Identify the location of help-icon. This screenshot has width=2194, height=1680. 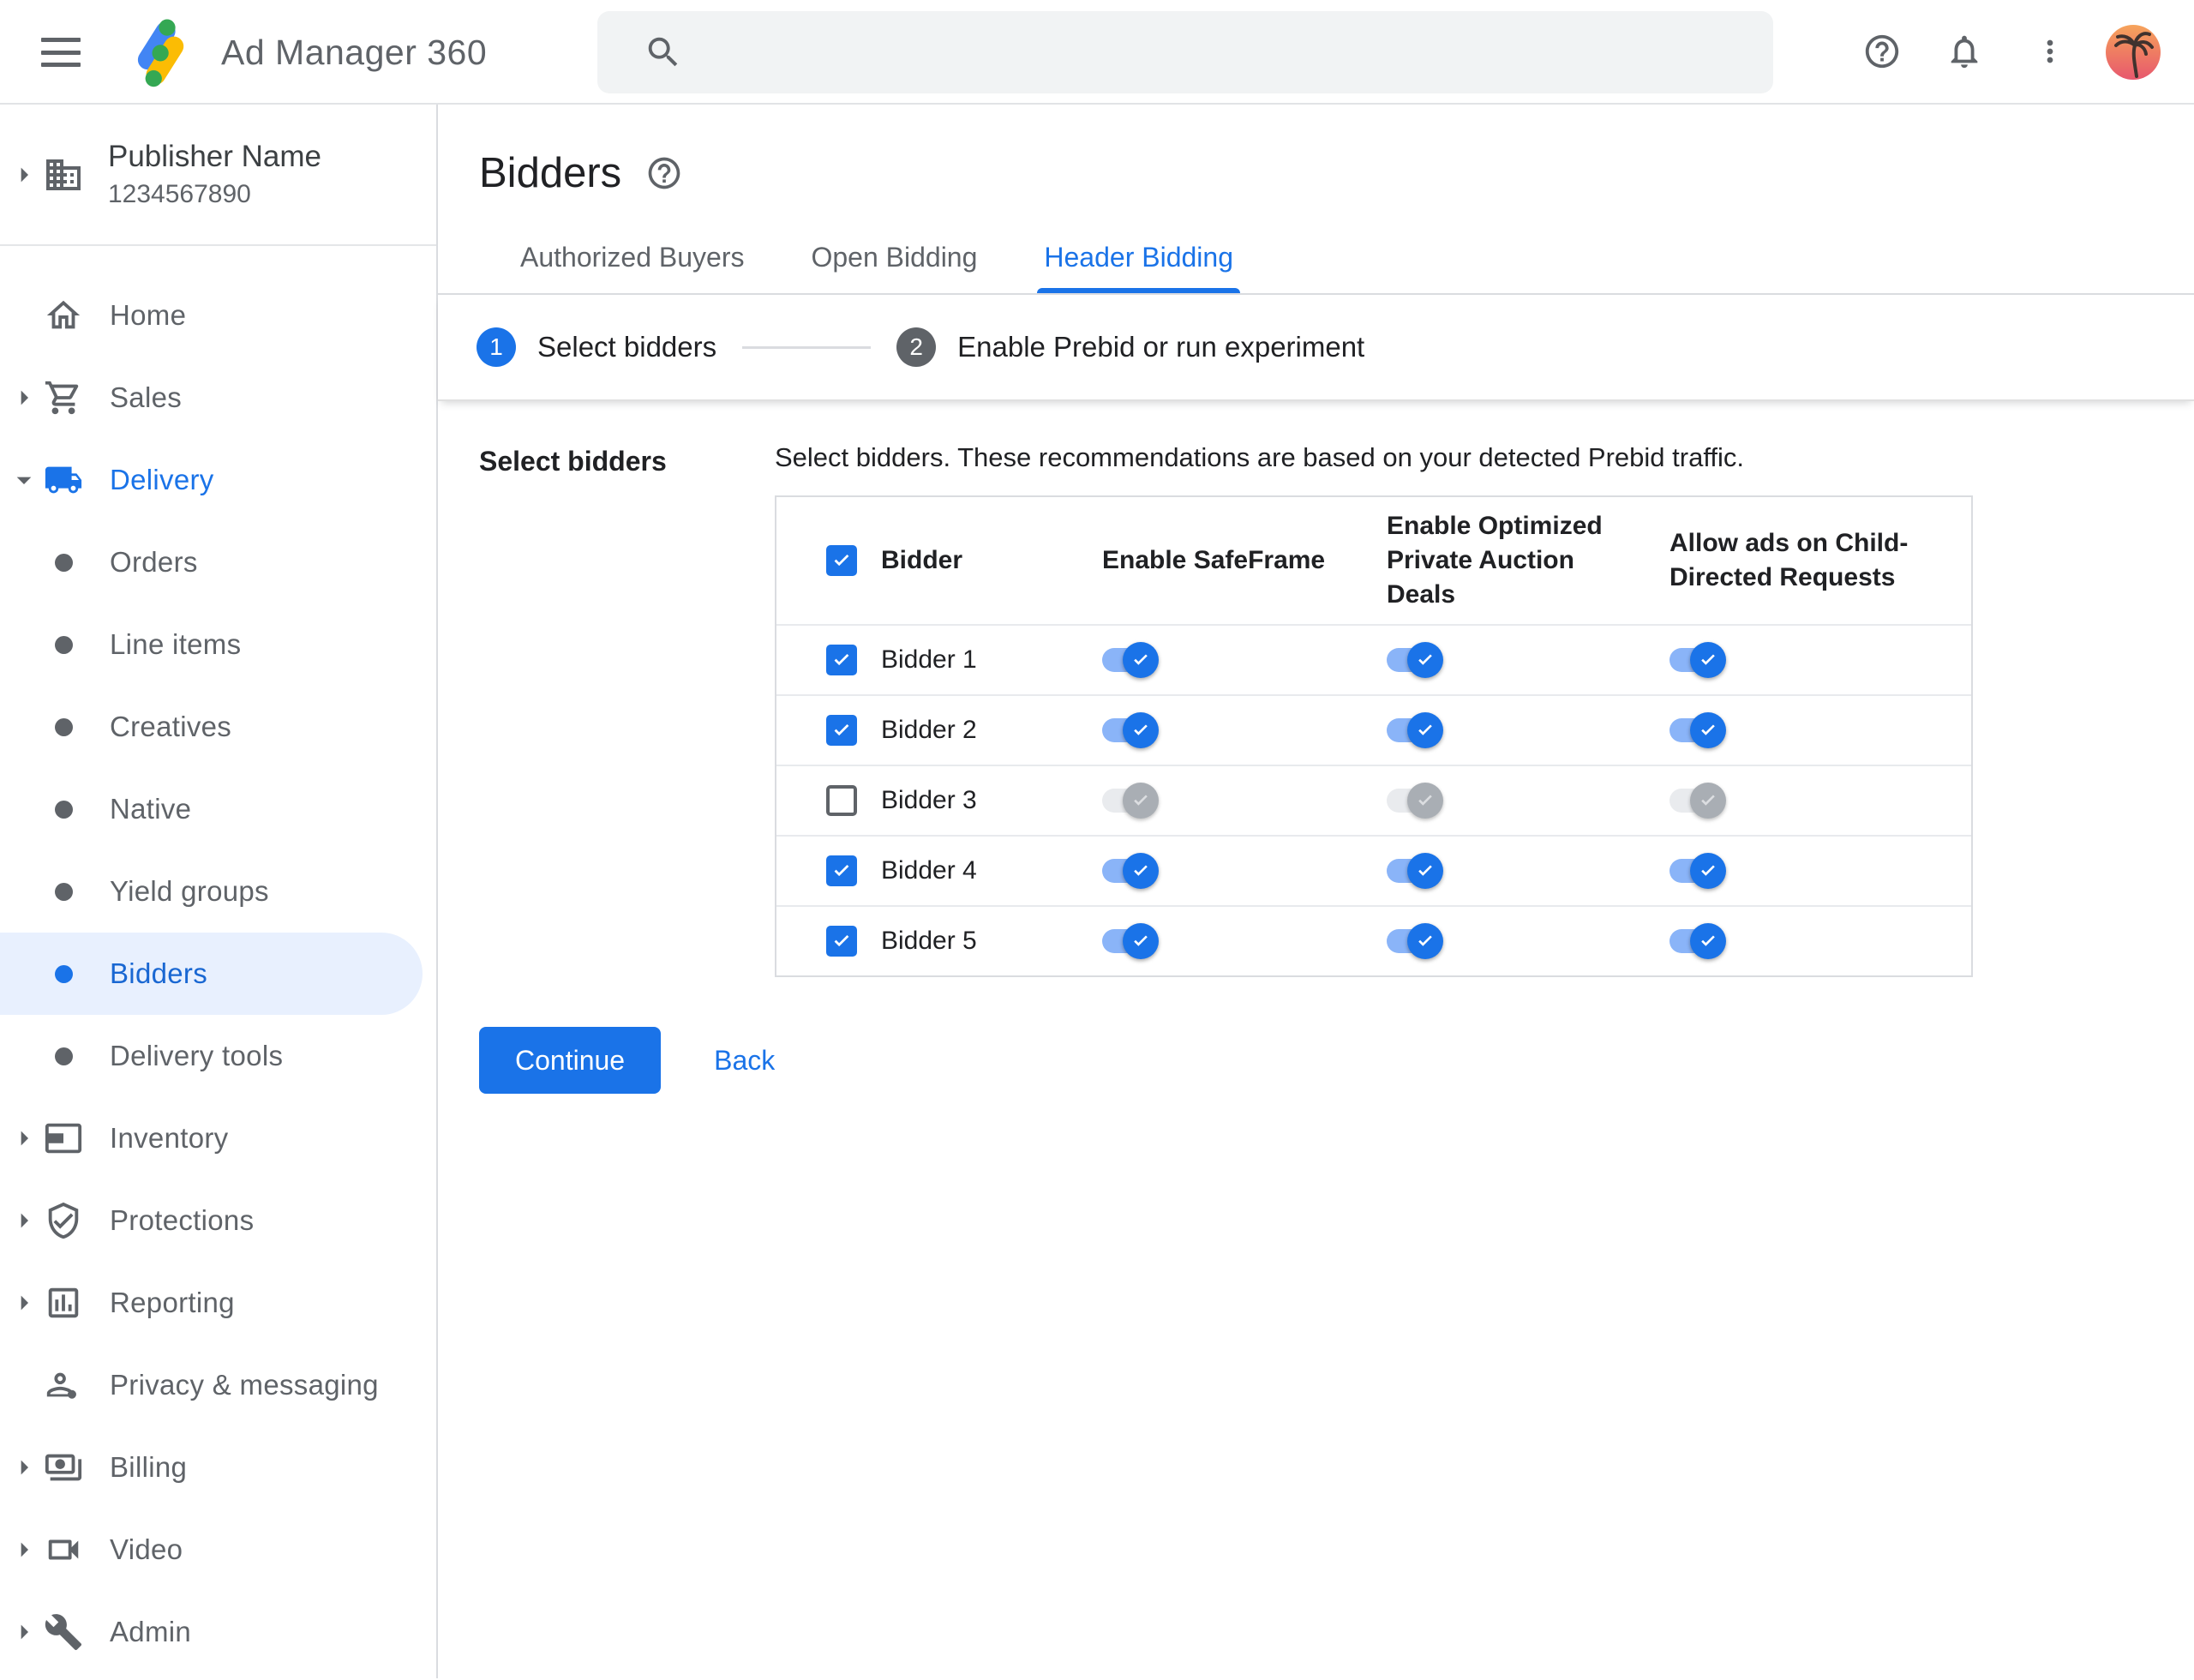
(1882, 51).